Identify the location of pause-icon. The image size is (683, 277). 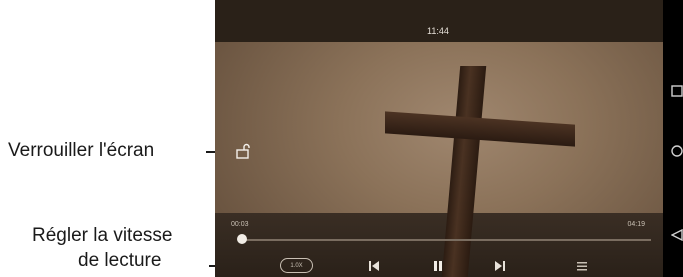
(438, 266).